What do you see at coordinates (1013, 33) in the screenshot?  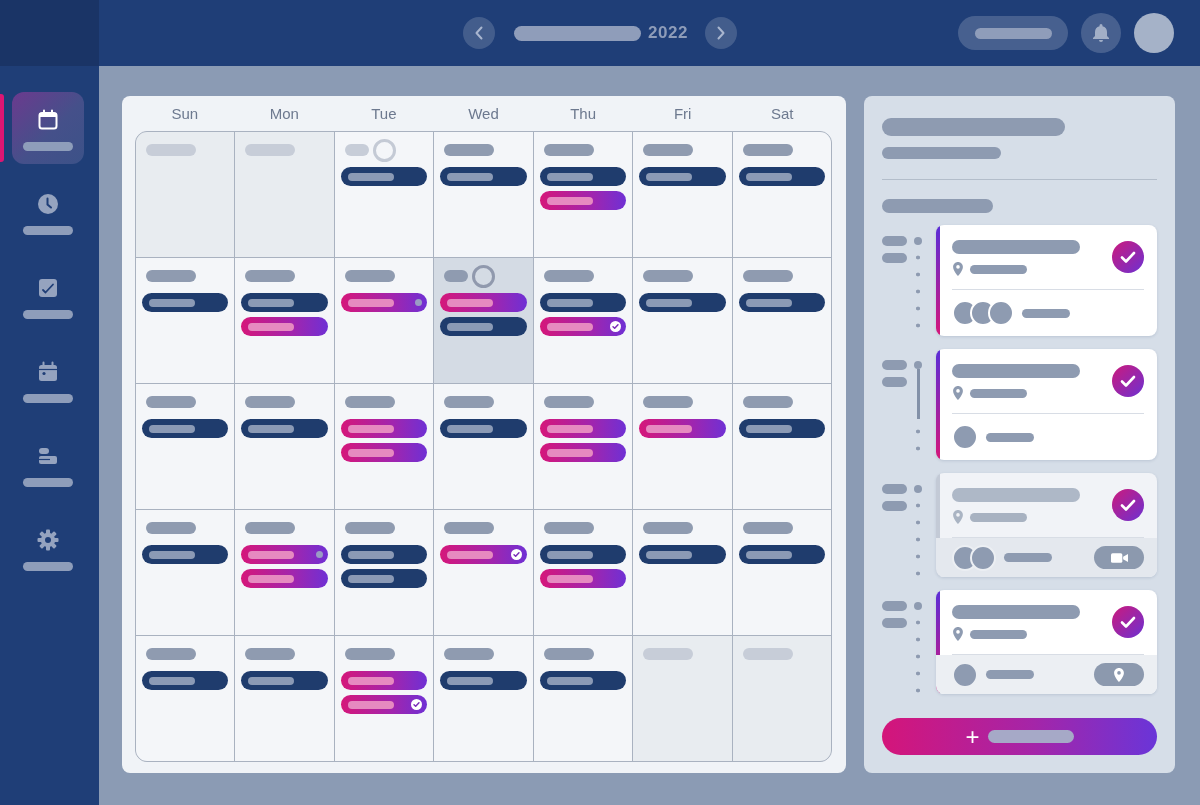 I see `header-button` at bounding box center [1013, 33].